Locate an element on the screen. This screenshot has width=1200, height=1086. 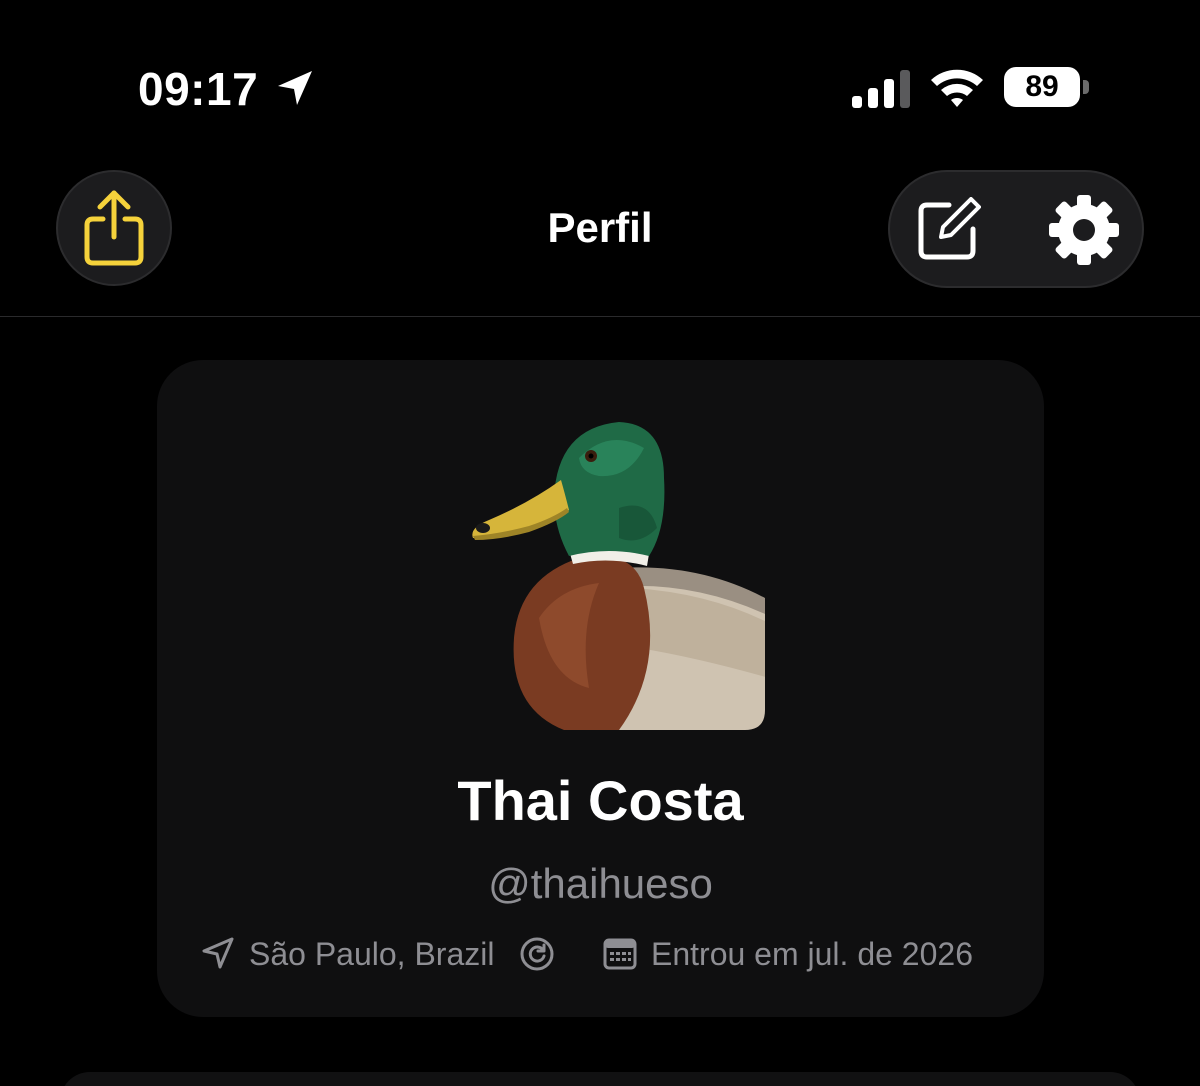
compose-icon is located at coordinates (949, 228).